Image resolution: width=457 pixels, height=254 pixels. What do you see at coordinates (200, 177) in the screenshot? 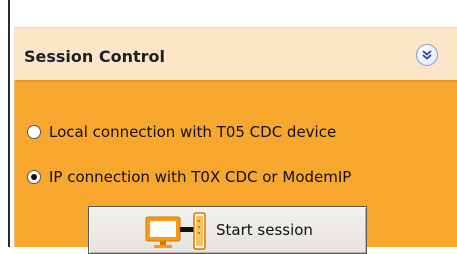
I see `ip-connection-label: IP connection with T0X CDC or ModemIP` at bounding box center [200, 177].